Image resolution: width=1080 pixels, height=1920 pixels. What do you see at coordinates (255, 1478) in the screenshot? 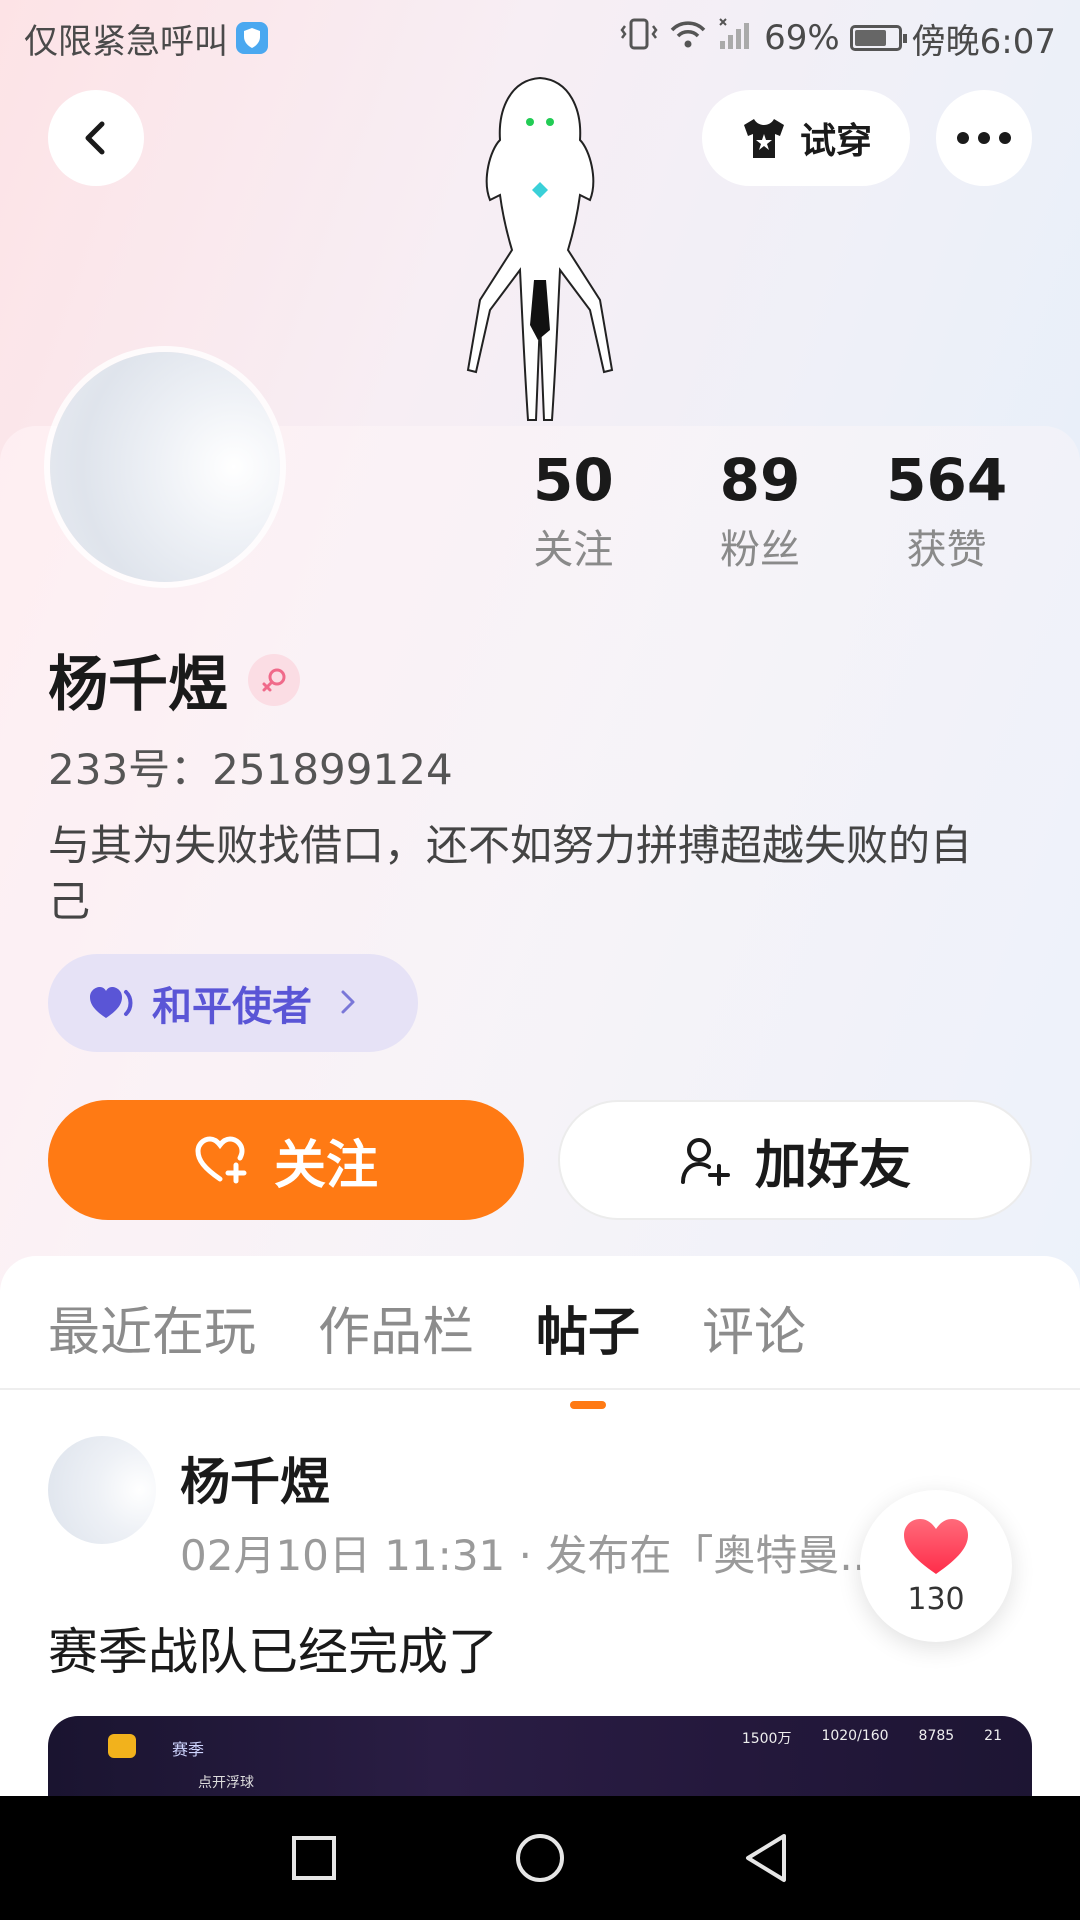
I see `post-author-name: 杨千煜` at bounding box center [255, 1478].